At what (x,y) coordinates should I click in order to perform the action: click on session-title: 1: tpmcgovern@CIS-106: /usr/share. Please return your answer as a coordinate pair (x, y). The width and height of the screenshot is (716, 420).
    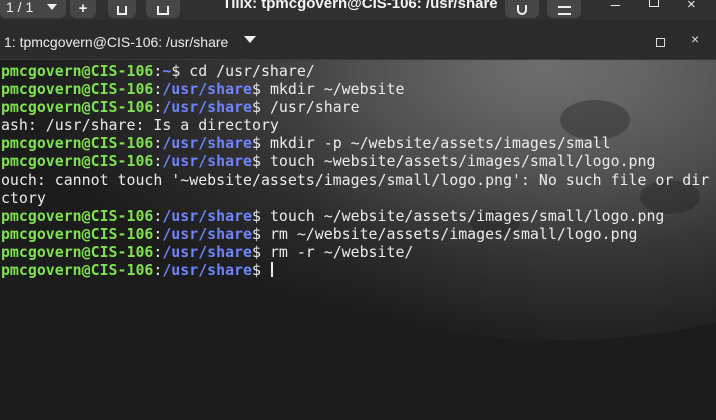
    Looking at the image, I should click on (116, 42).